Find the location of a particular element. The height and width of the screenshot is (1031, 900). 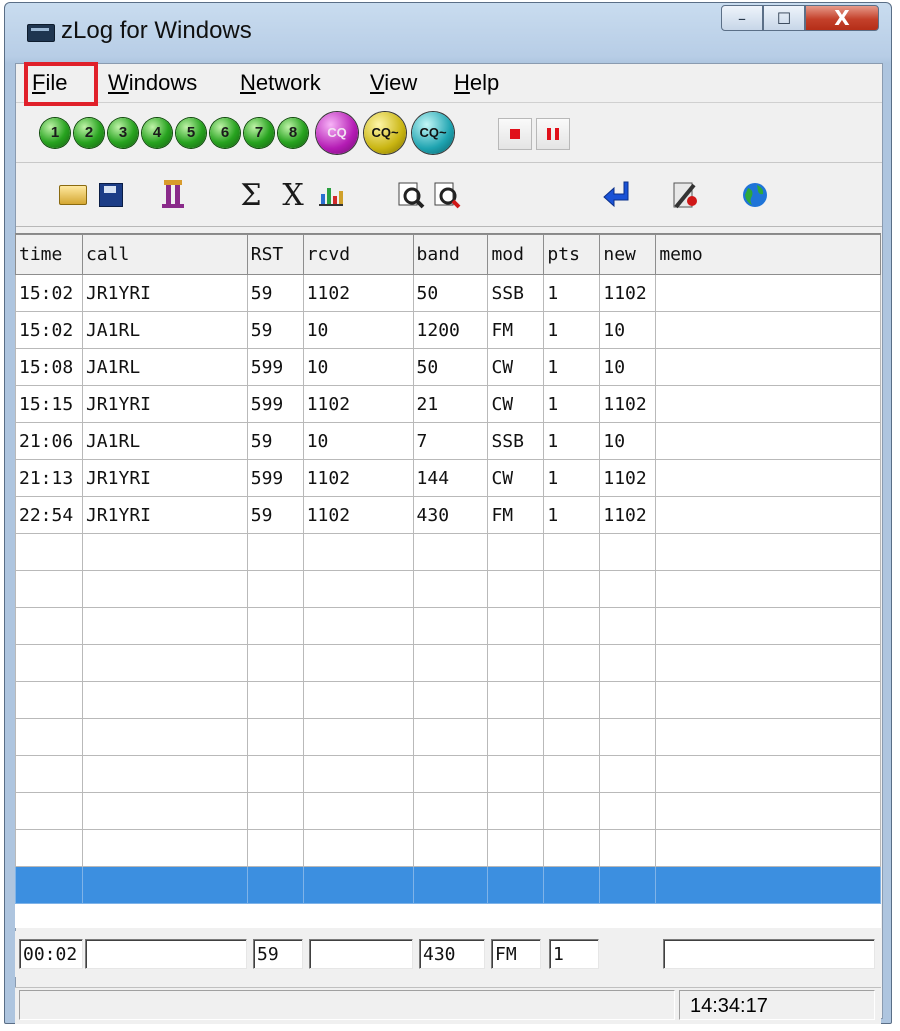

table-row: 15:15 JR1YRI 599 1102 21 CW 1 1102 is located at coordinates (448, 404).